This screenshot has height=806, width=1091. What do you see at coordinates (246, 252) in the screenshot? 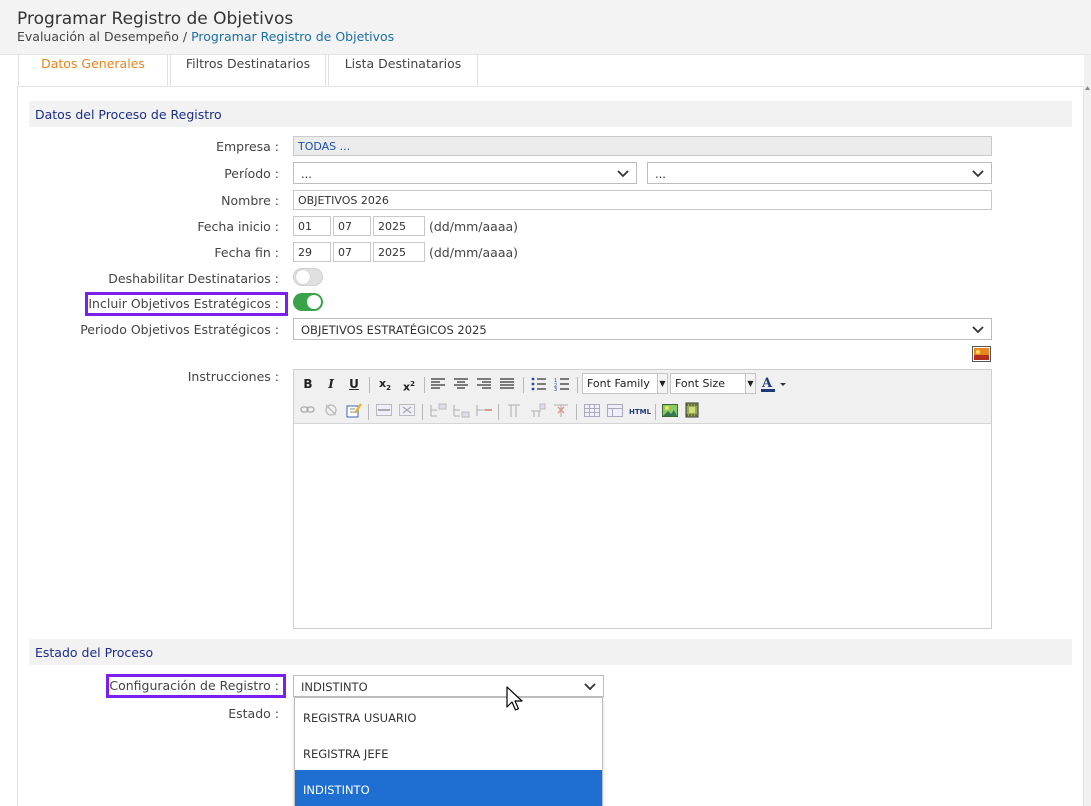
I see `fecha-fin-label: Fecha fin :` at bounding box center [246, 252].